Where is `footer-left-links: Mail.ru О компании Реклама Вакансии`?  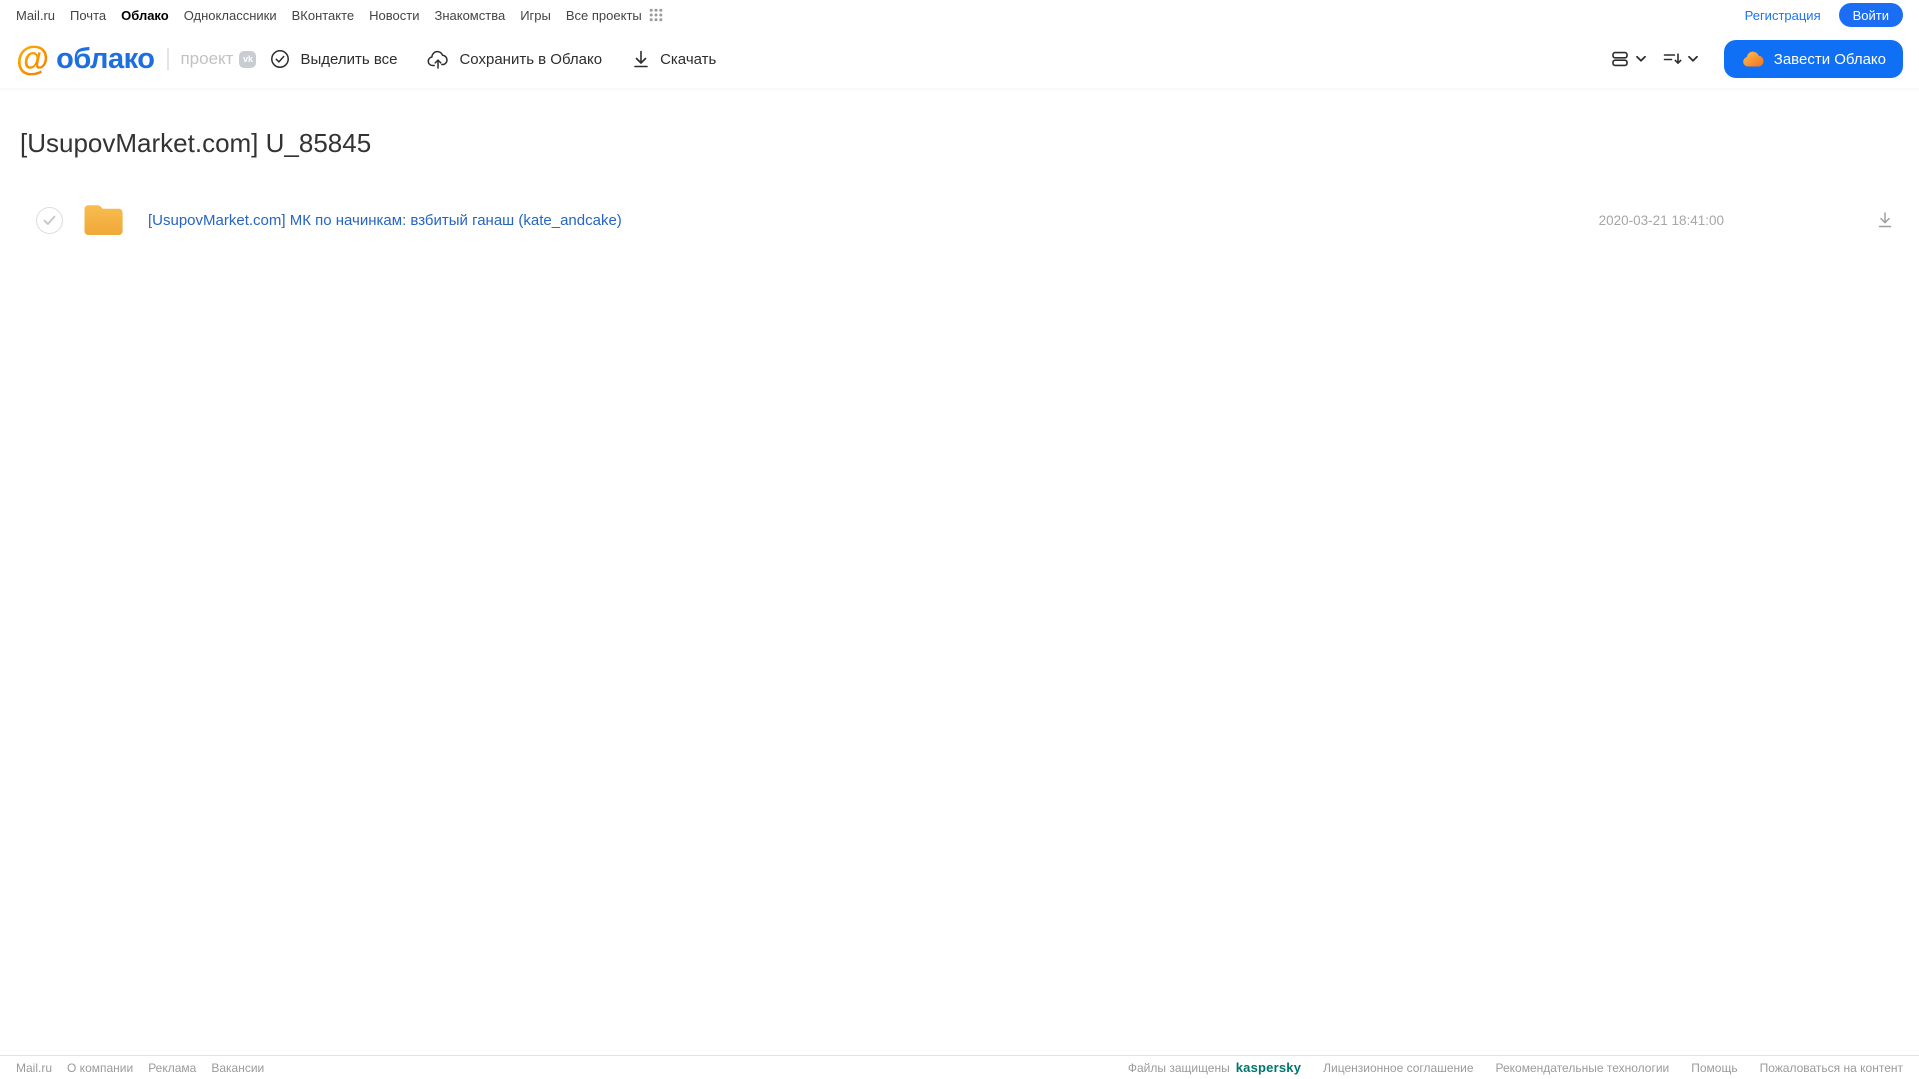 footer-left-links: Mail.ru О компании Реклама Вакансии is located at coordinates (140, 1068).